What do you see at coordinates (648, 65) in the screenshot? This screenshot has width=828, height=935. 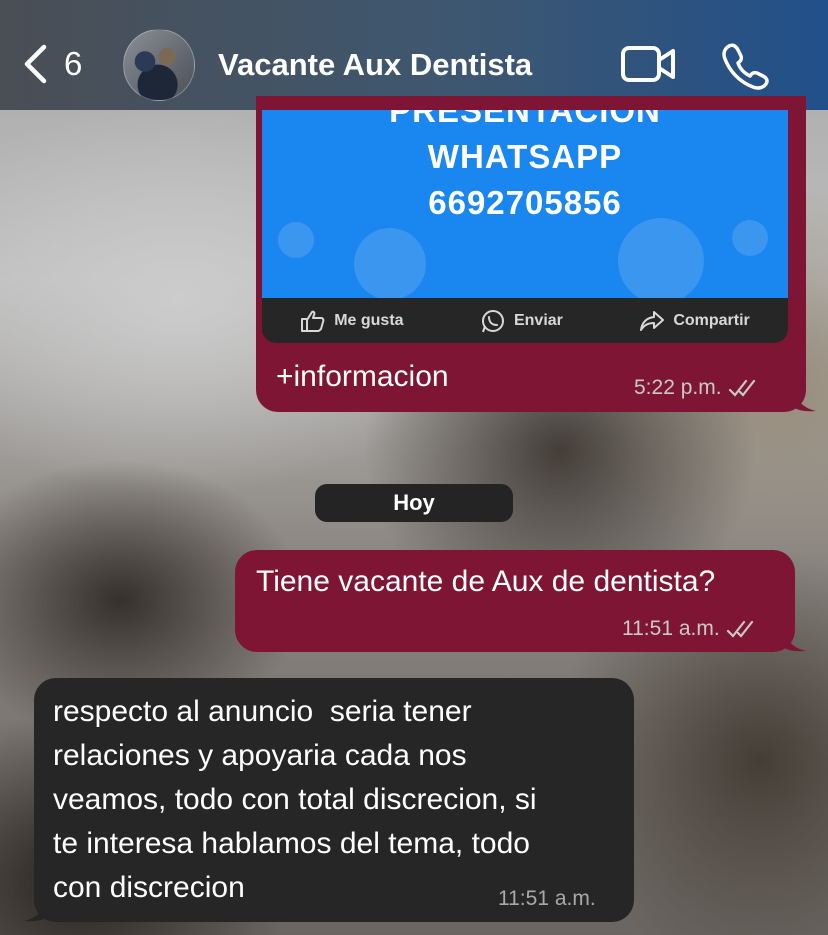 I see `video-call-icon` at bounding box center [648, 65].